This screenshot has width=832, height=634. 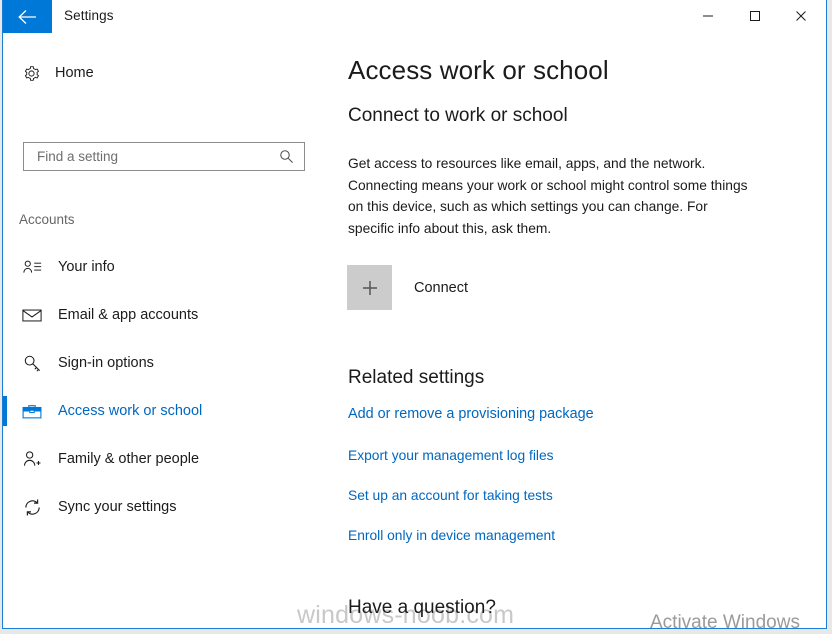 I want to click on plus-icon, so click(x=369, y=287).